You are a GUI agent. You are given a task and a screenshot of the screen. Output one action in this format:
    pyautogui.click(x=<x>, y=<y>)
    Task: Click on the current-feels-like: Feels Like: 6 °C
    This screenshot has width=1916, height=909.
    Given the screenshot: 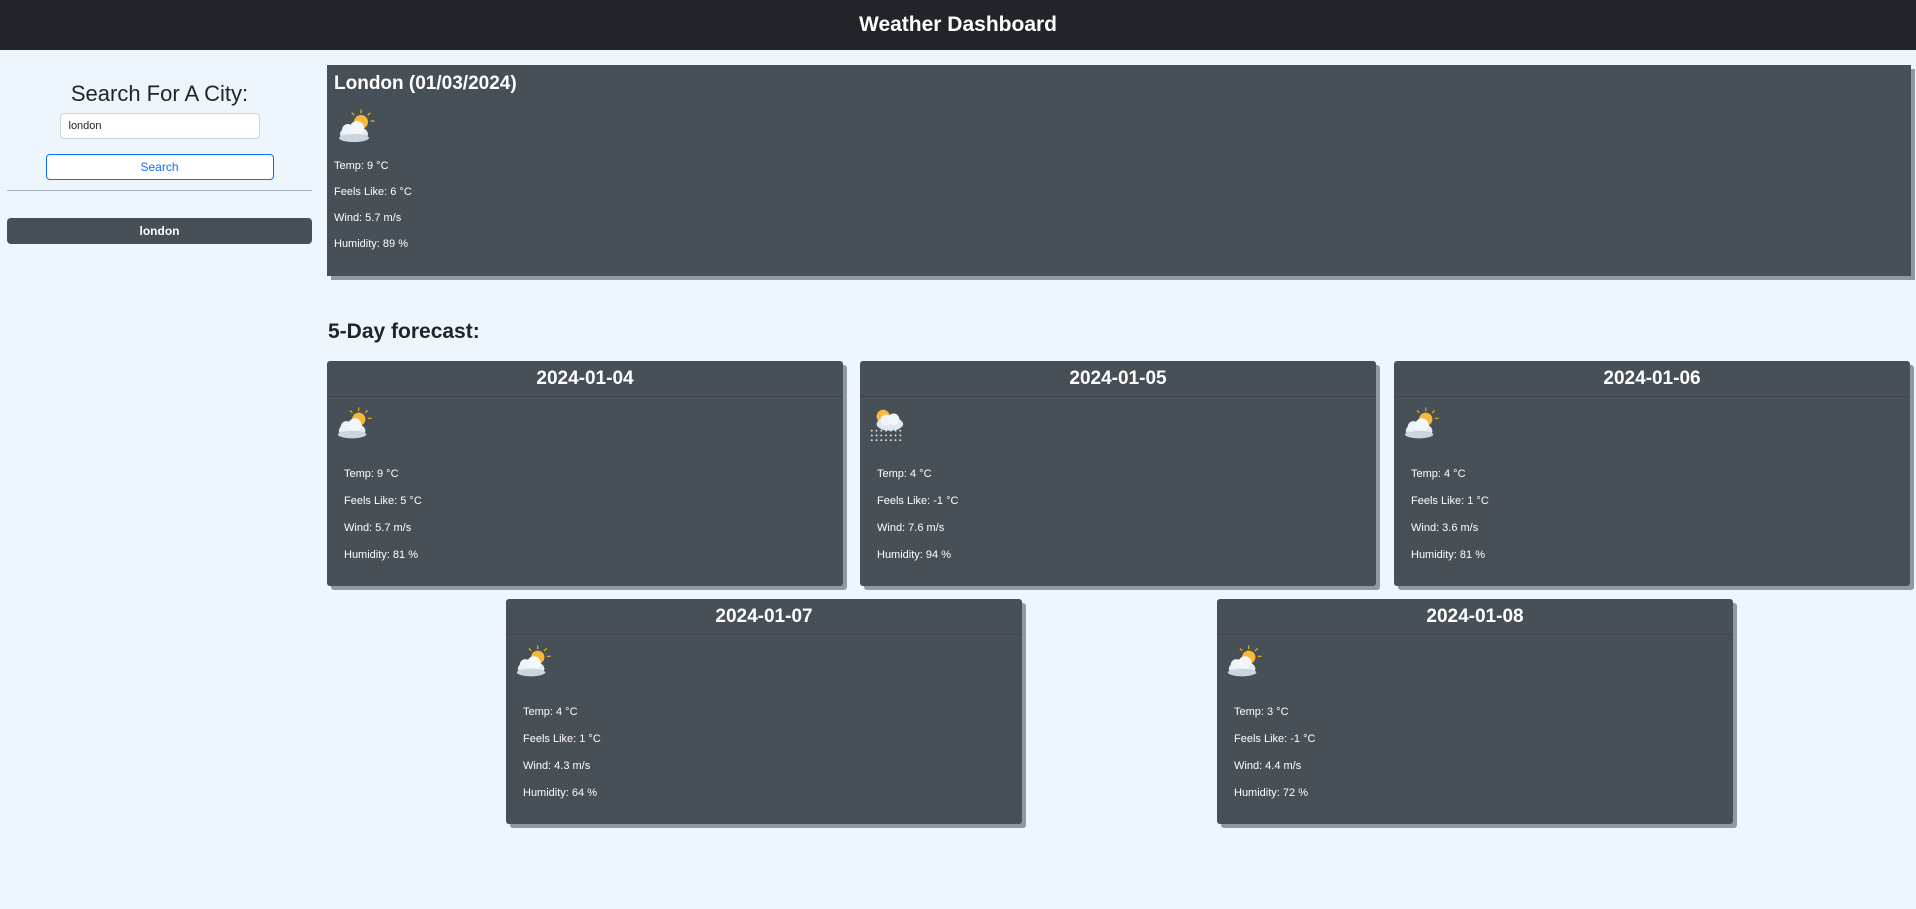 What is the action you would take?
    pyautogui.click(x=373, y=192)
    